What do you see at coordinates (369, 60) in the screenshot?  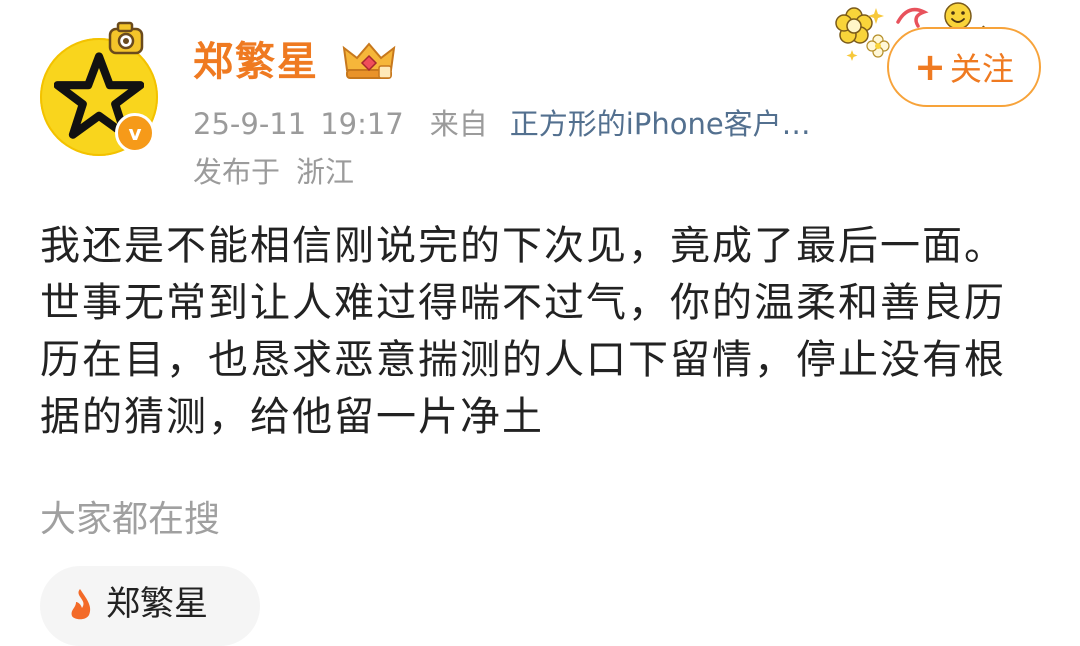 I see `crown-icon` at bounding box center [369, 60].